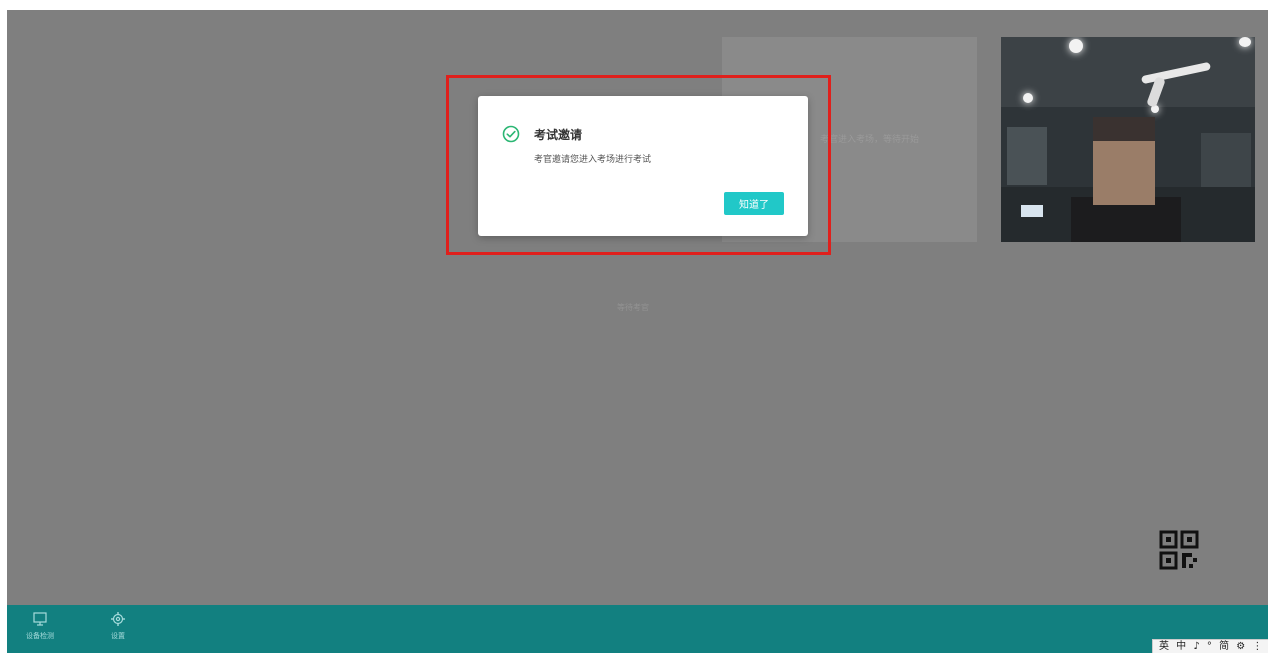 The height and width of the screenshot is (653, 1268). I want to click on device-check-label: 设备检测, so click(40, 636).